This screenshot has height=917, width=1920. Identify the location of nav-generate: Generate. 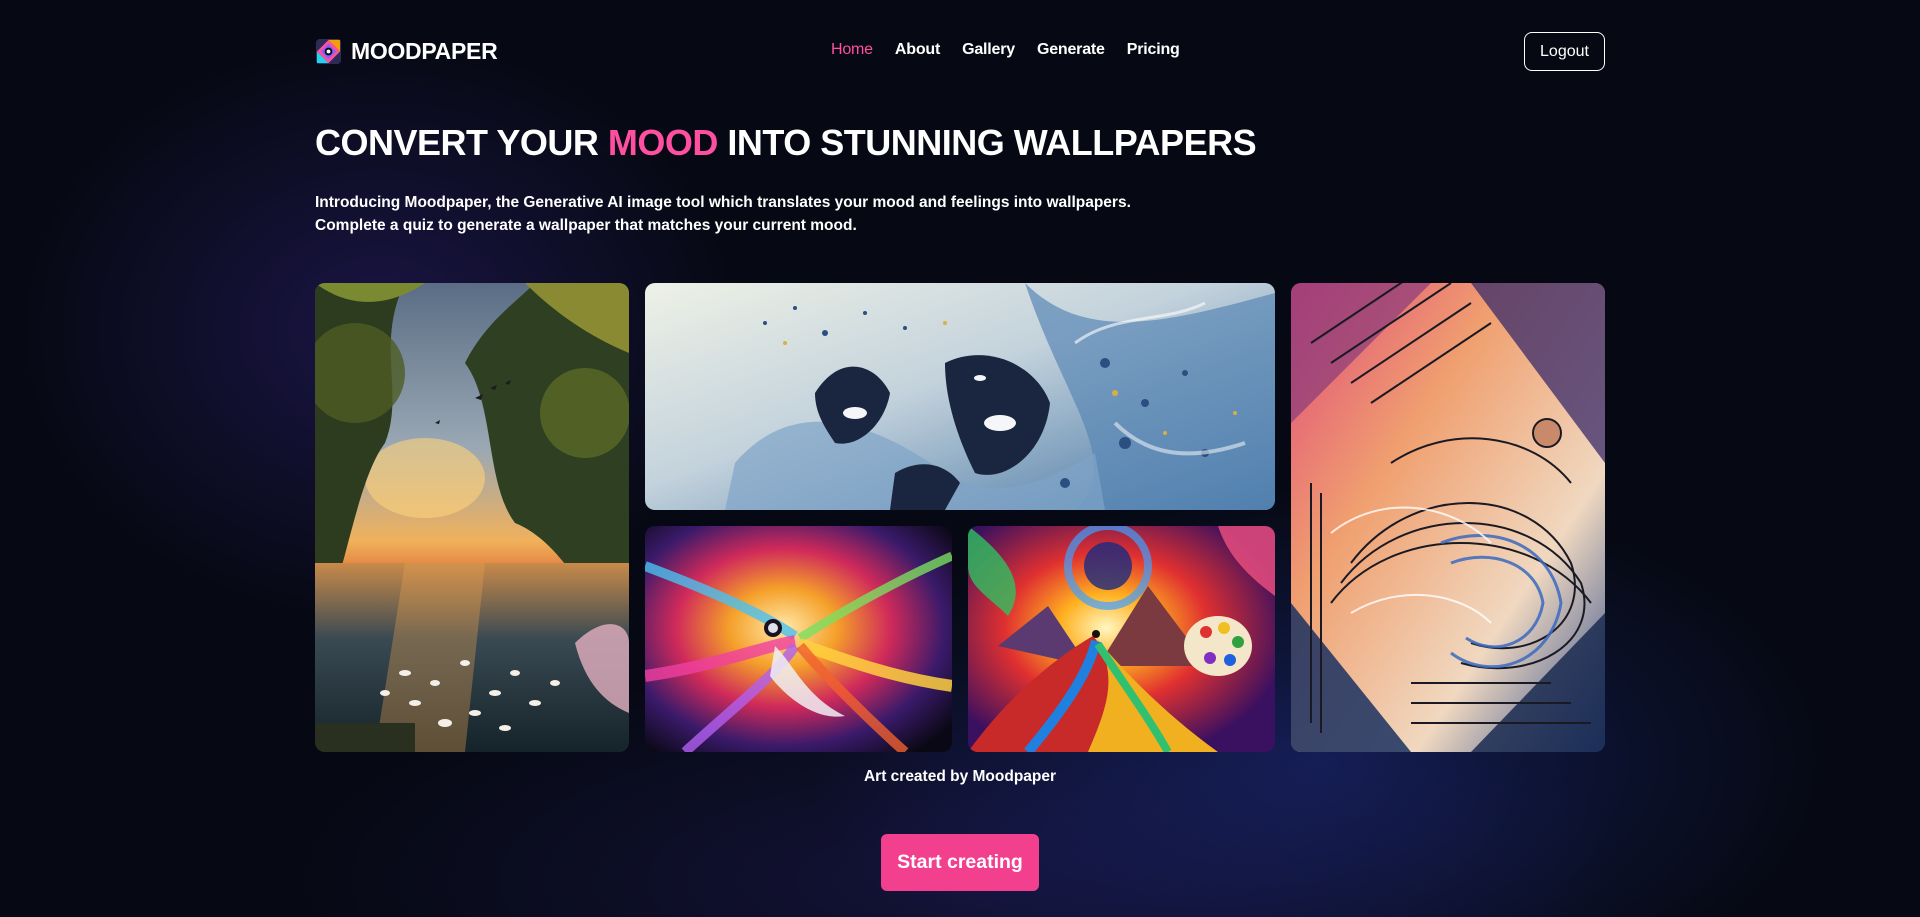
(1071, 50).